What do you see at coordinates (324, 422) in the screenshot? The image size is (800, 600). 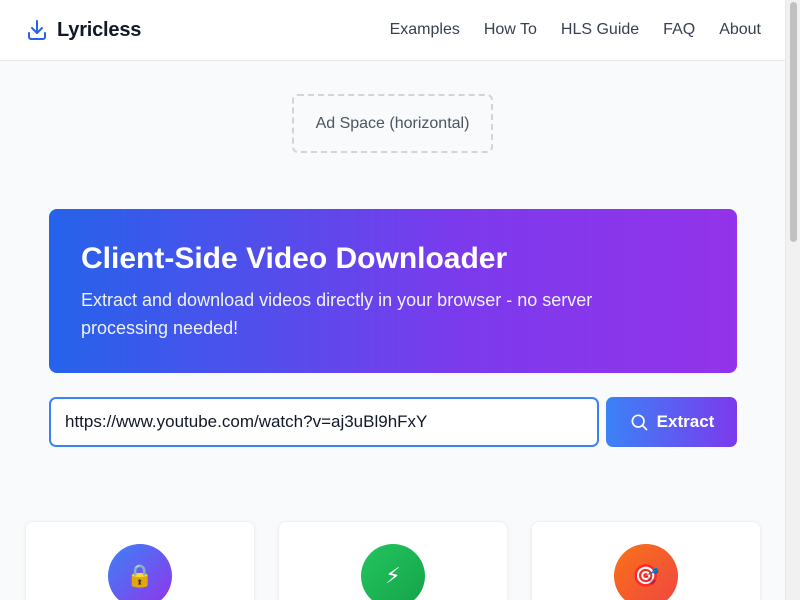 I see `video-url-input` at bounding box center [324, 422].